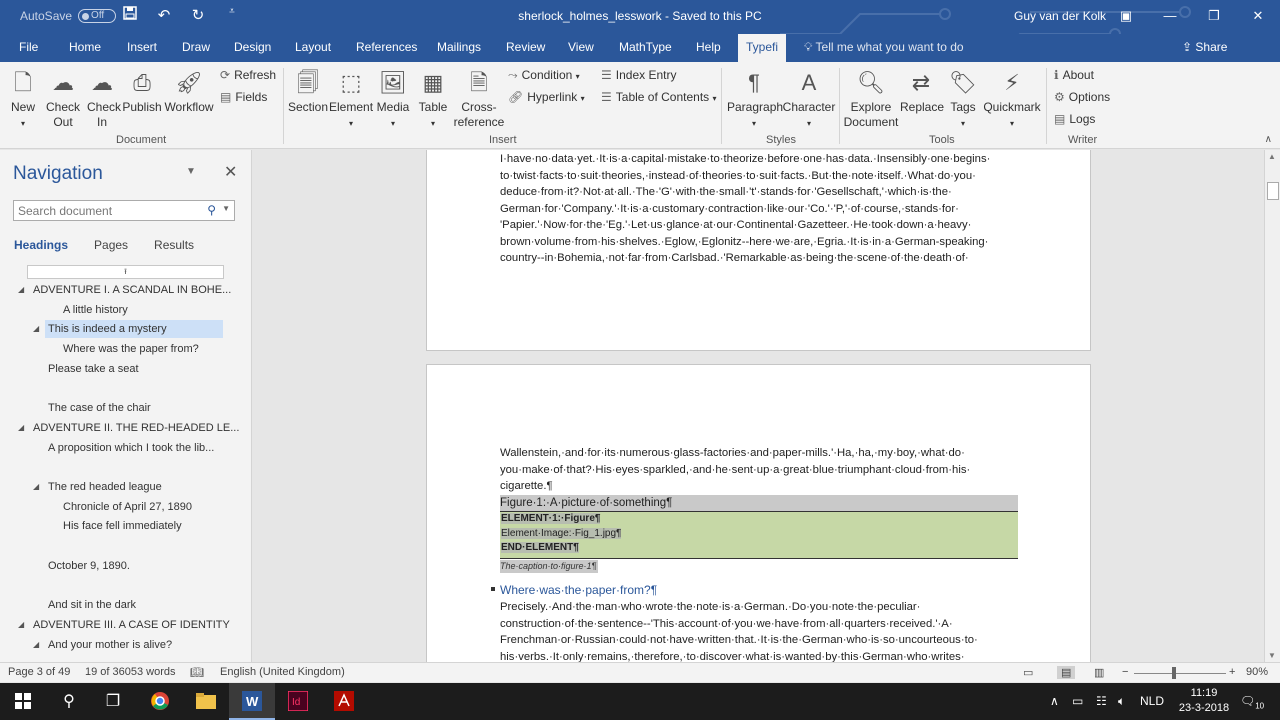 The height and width of the screenshot is (720, 1280). Describe the element at coordinates (386, 47) in the screenshot. I see `tab-references: References` at that location.